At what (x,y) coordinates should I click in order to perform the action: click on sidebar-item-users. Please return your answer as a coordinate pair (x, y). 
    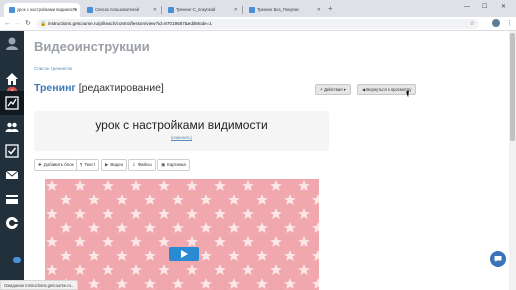
    Looking at the image, I should click on (12, 127).